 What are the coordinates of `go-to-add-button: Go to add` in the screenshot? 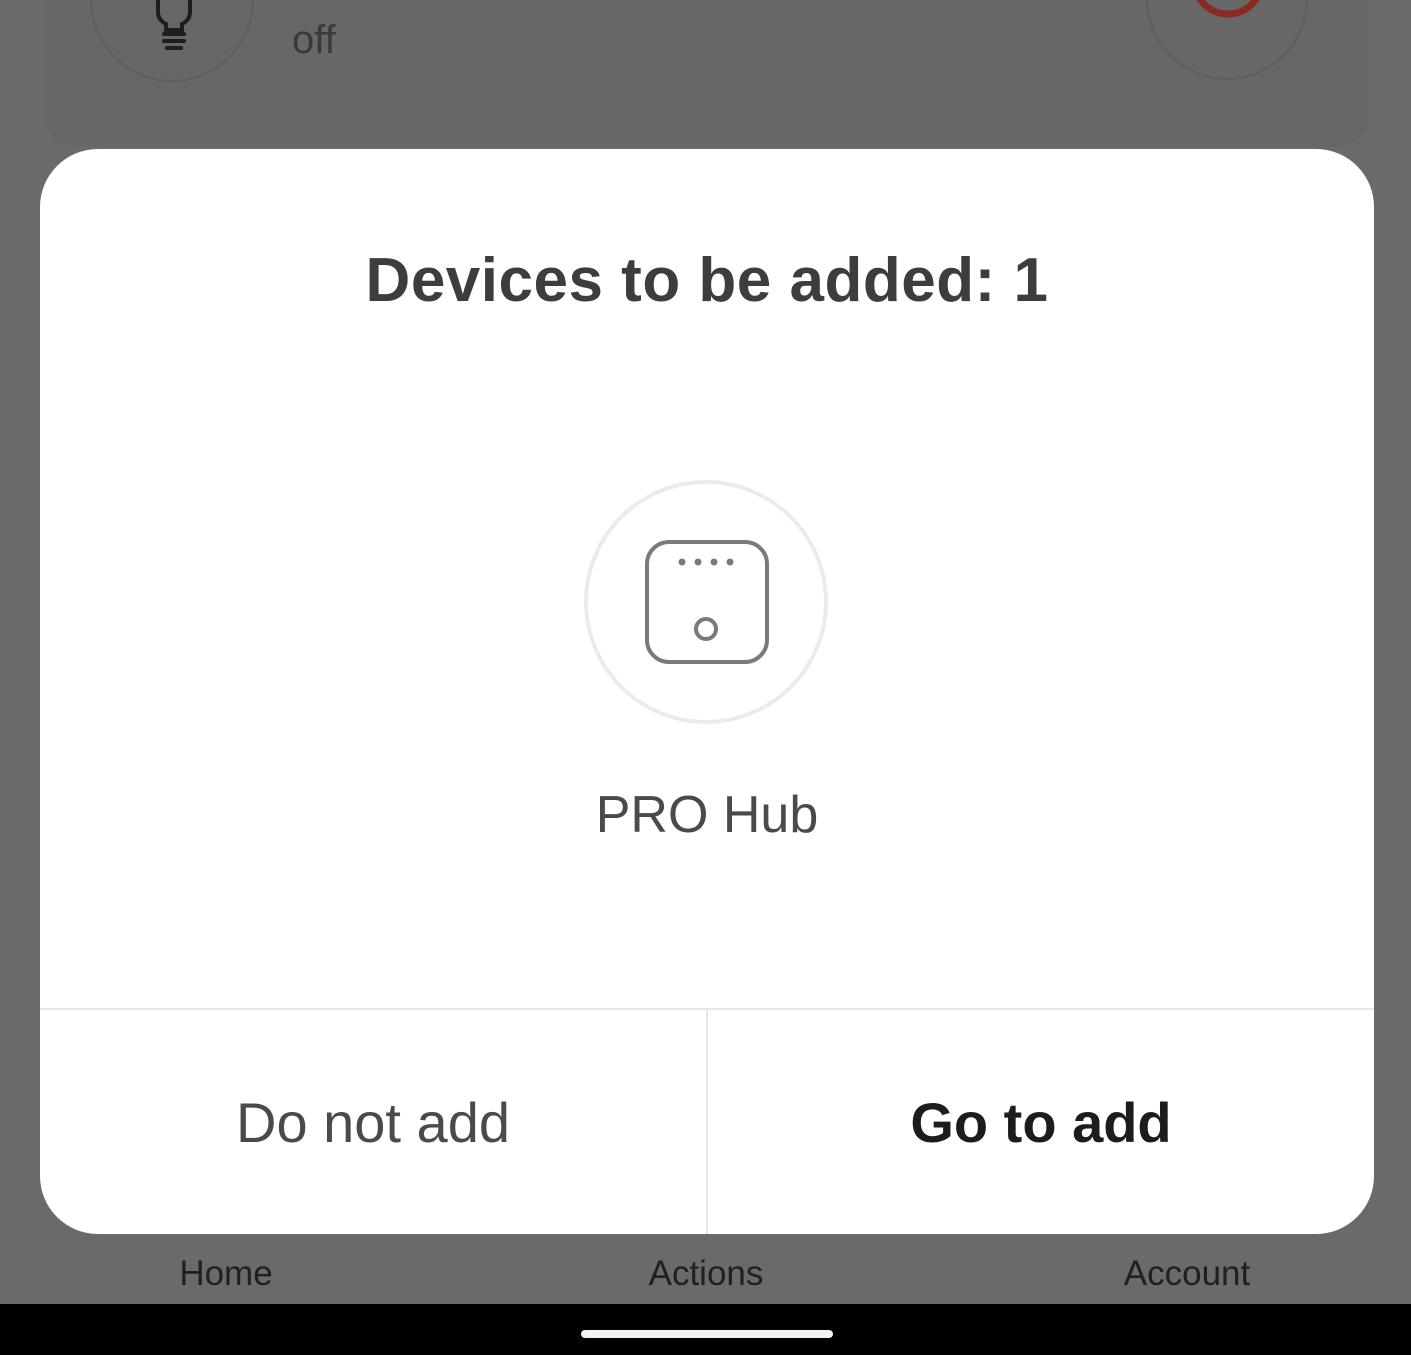 It's located at (1041, 1122).